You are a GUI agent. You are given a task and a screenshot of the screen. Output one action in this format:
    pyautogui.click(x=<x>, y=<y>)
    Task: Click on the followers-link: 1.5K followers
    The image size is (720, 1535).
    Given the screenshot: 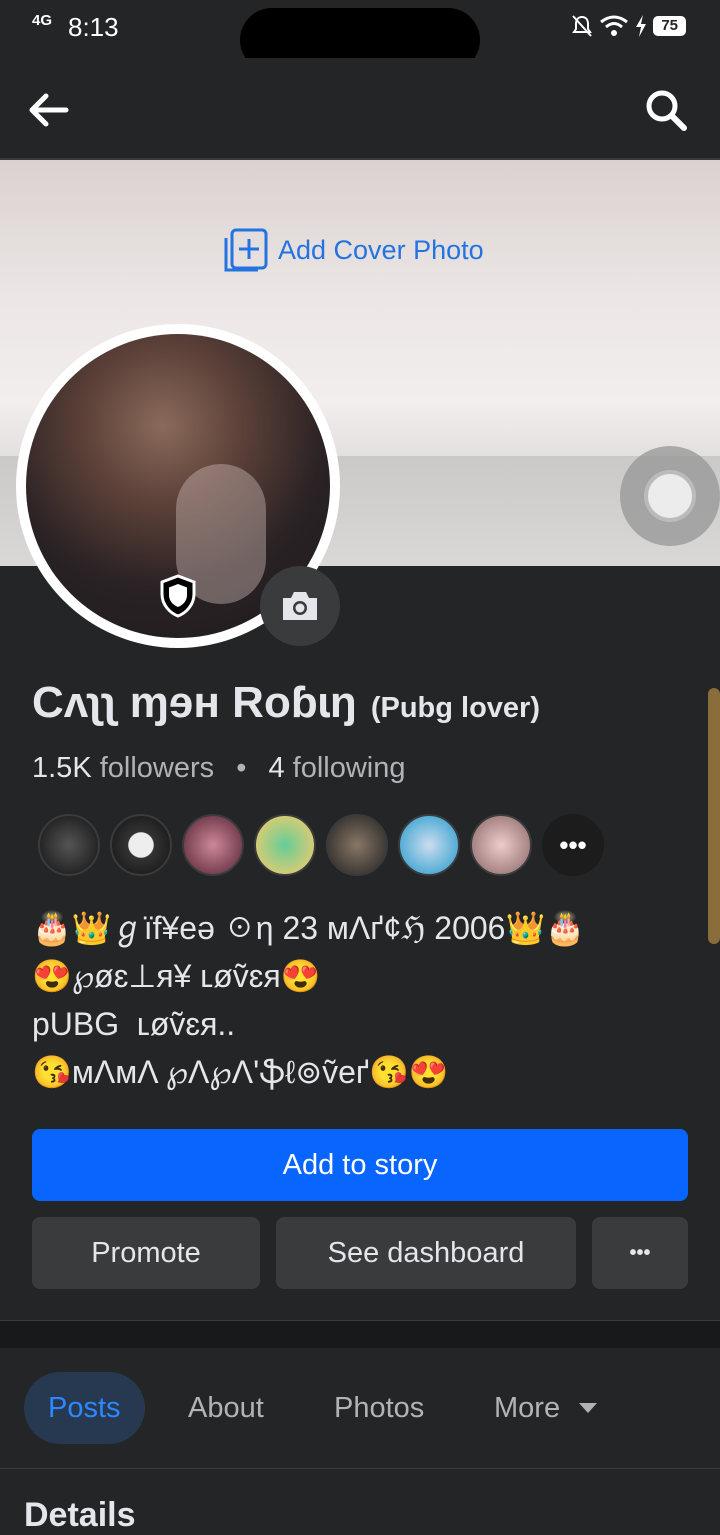 What is the action you would take?
    pyautogui.click(x=123, y=768)
    